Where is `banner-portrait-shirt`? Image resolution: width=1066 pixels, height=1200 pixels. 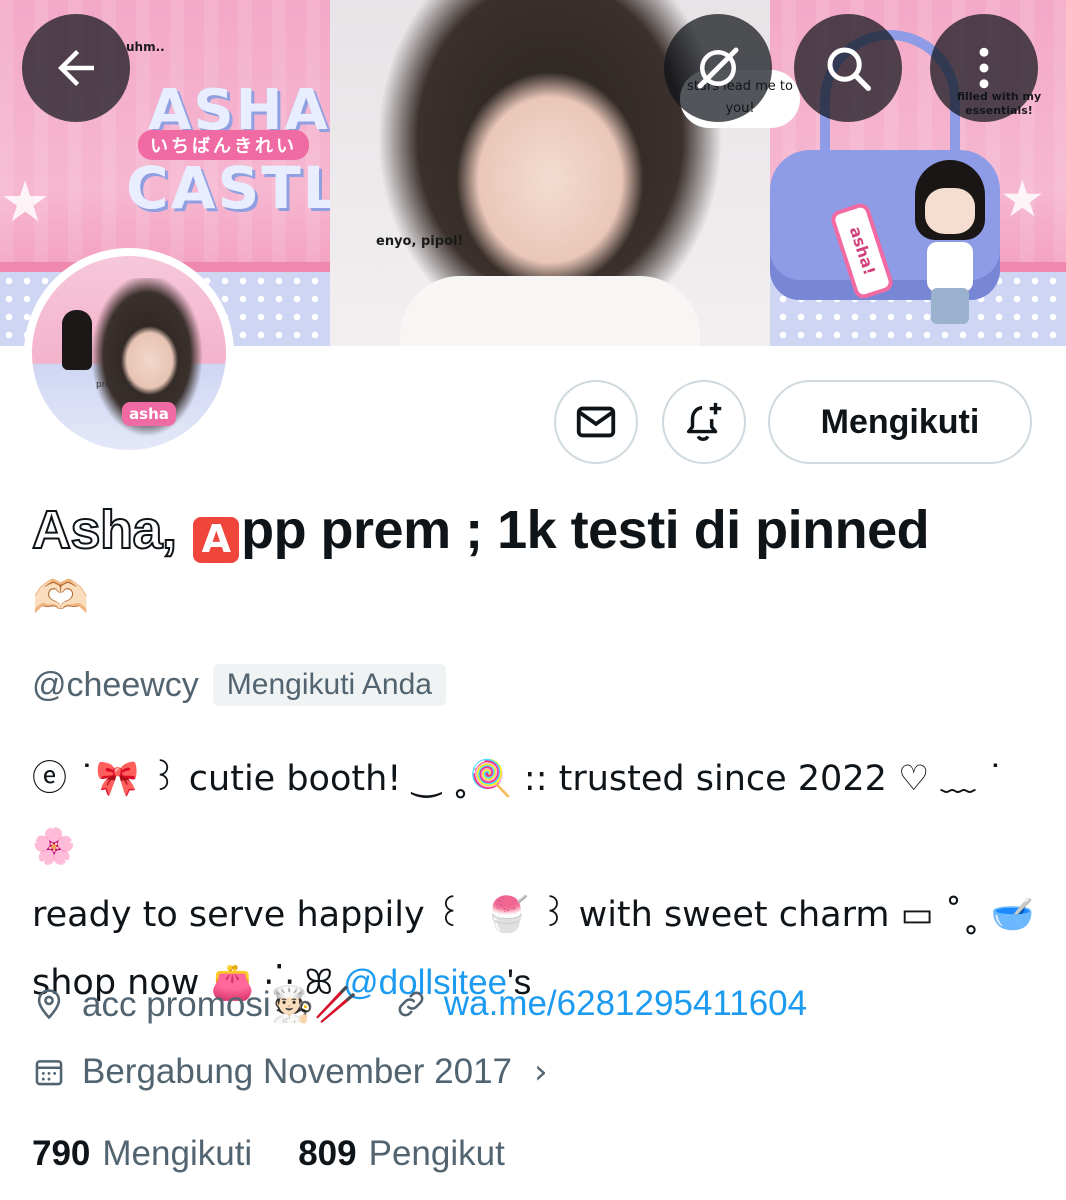 banner-portrait-shirt is located at coordinates (550, 311).